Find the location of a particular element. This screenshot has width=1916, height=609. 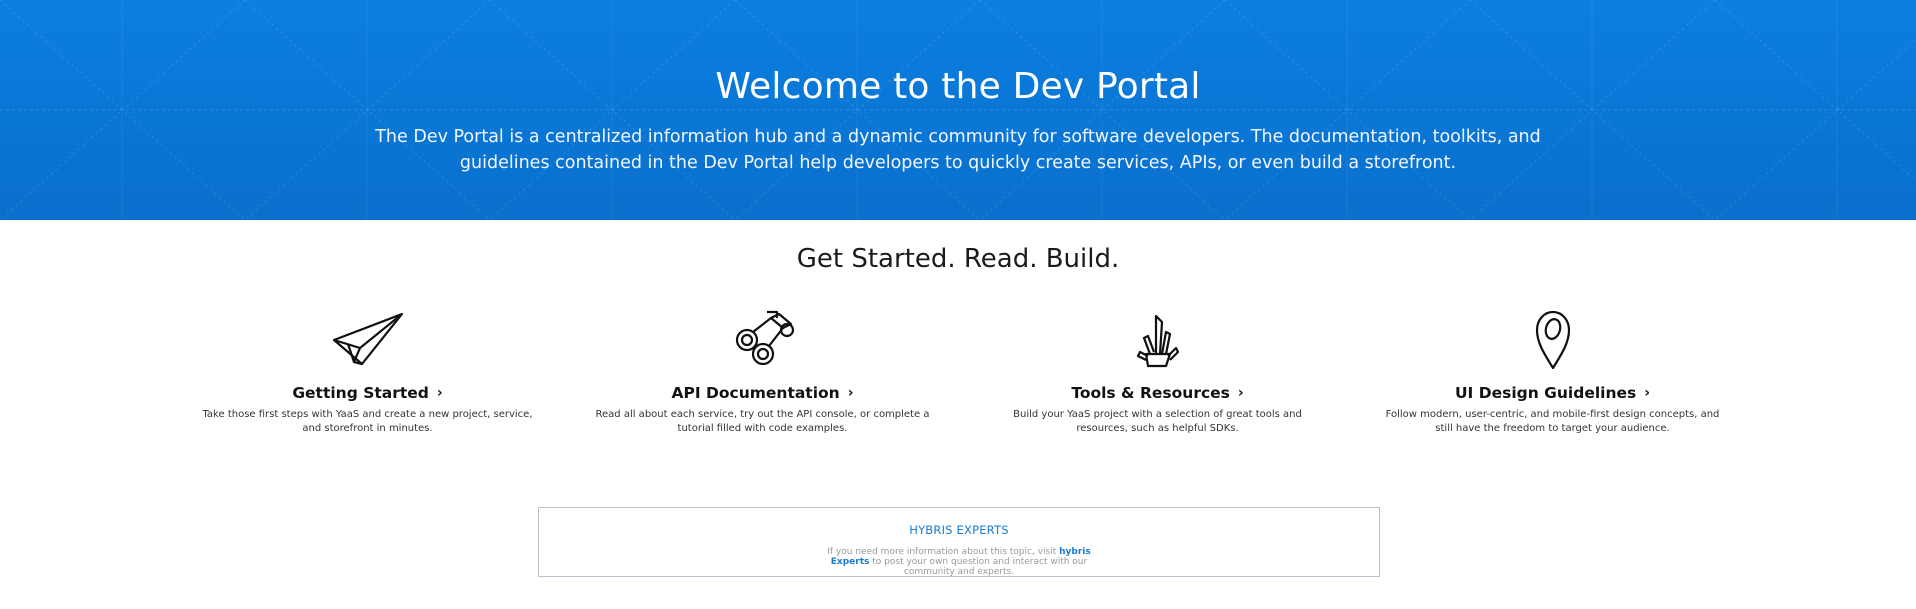

swiss-army-knife-icon is located at coordinates (1157, 340).